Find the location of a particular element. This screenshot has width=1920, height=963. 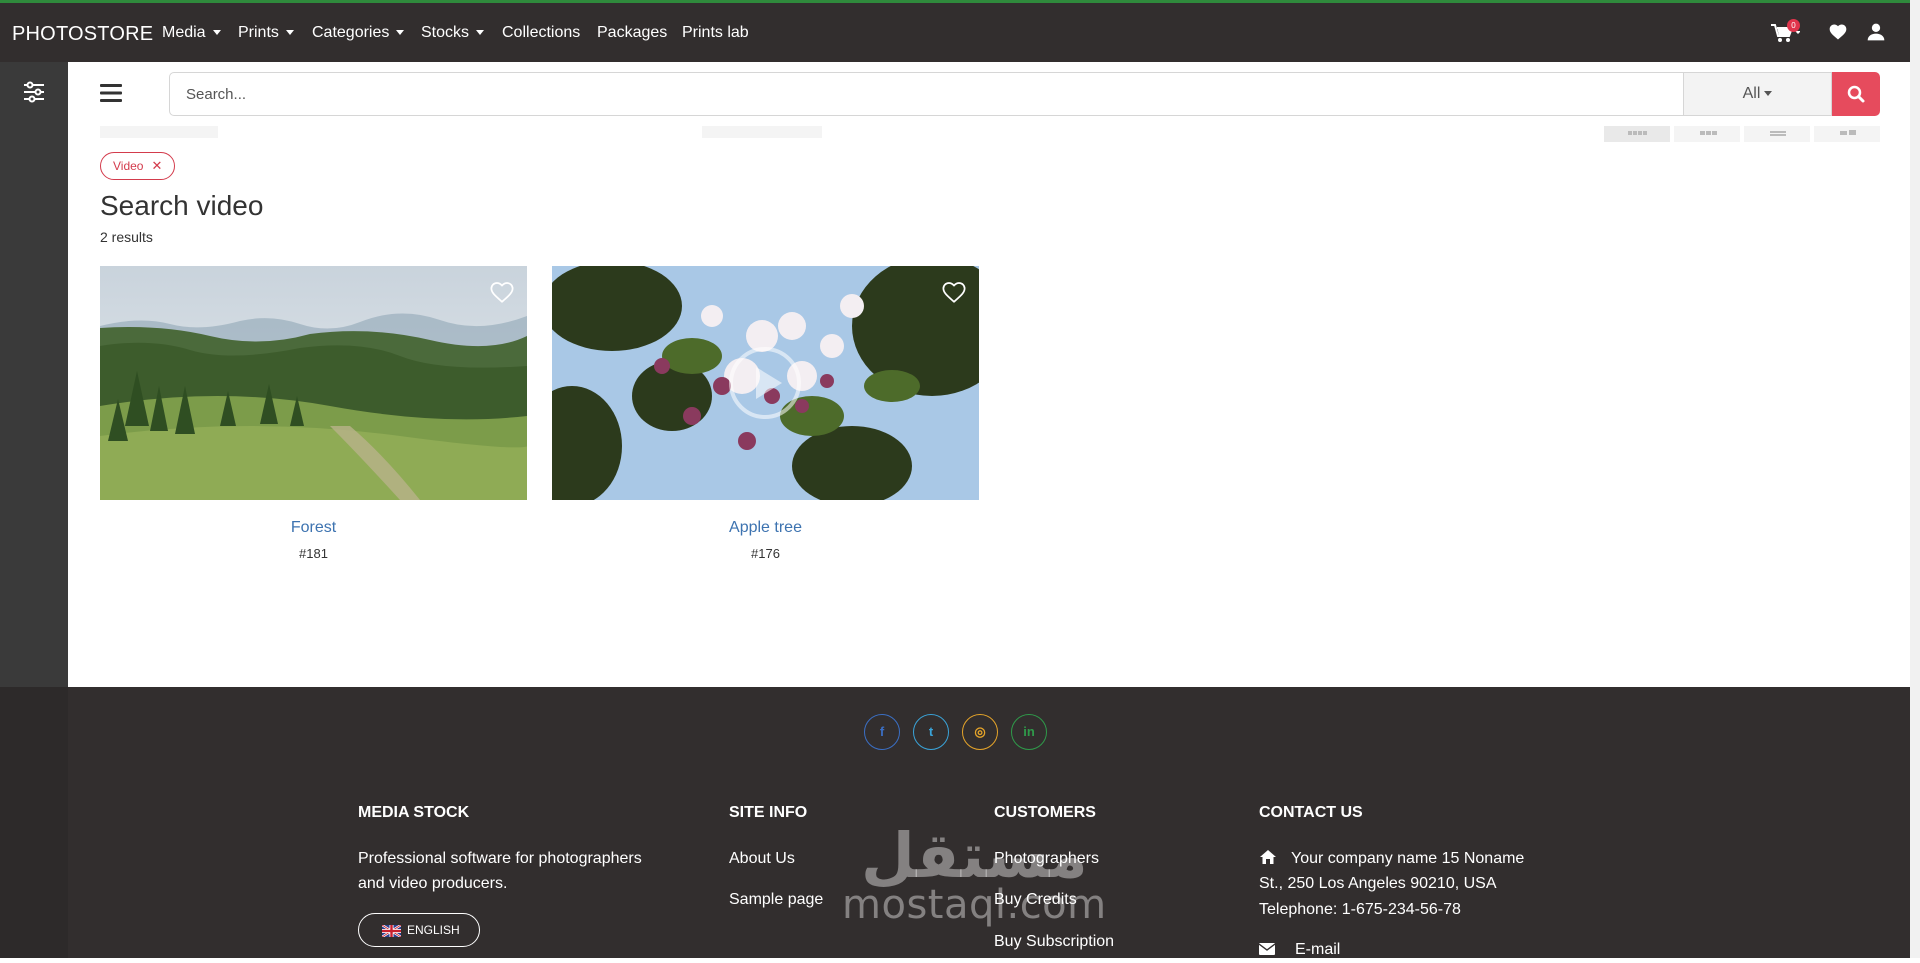

filter-sidebar is located at coordinates (34, 374).